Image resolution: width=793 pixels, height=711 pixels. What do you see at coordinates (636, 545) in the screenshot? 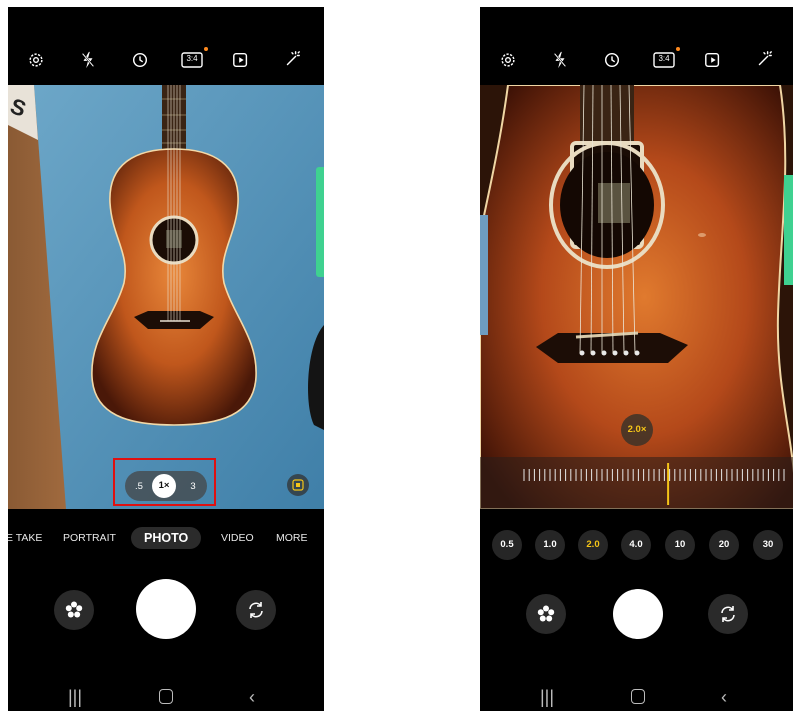
I see `zoom-chip-4-0: 4.0` at bounding box center [636, 545].